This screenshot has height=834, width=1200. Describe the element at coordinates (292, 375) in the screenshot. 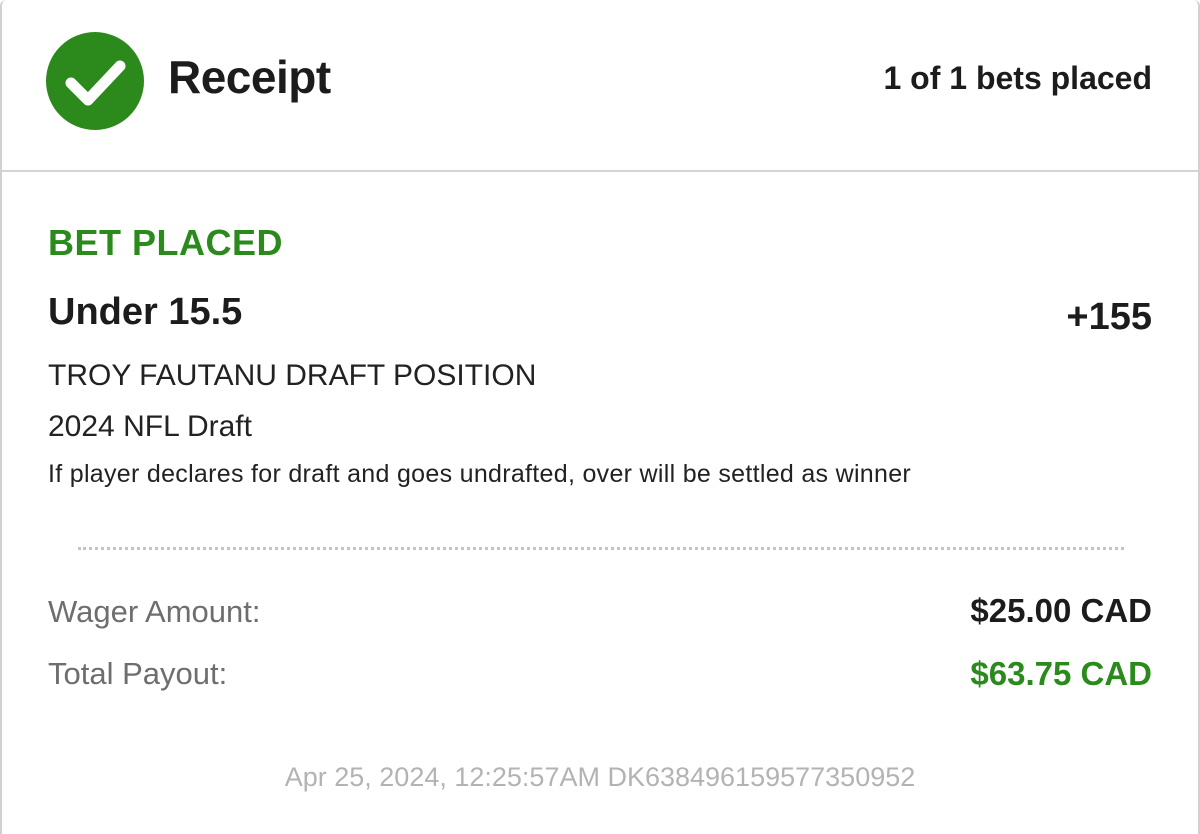

I see `bet-market: TROY FAUTANU DRAFT POSITION` at that location.